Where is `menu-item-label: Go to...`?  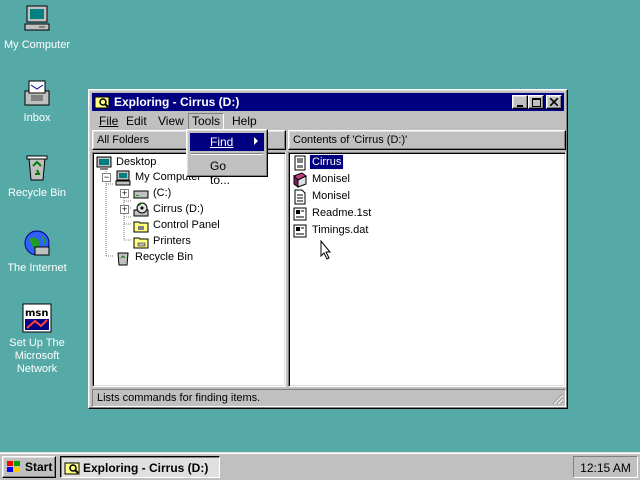 menu-item-label: Go to... is located at coordinates (220, 173).